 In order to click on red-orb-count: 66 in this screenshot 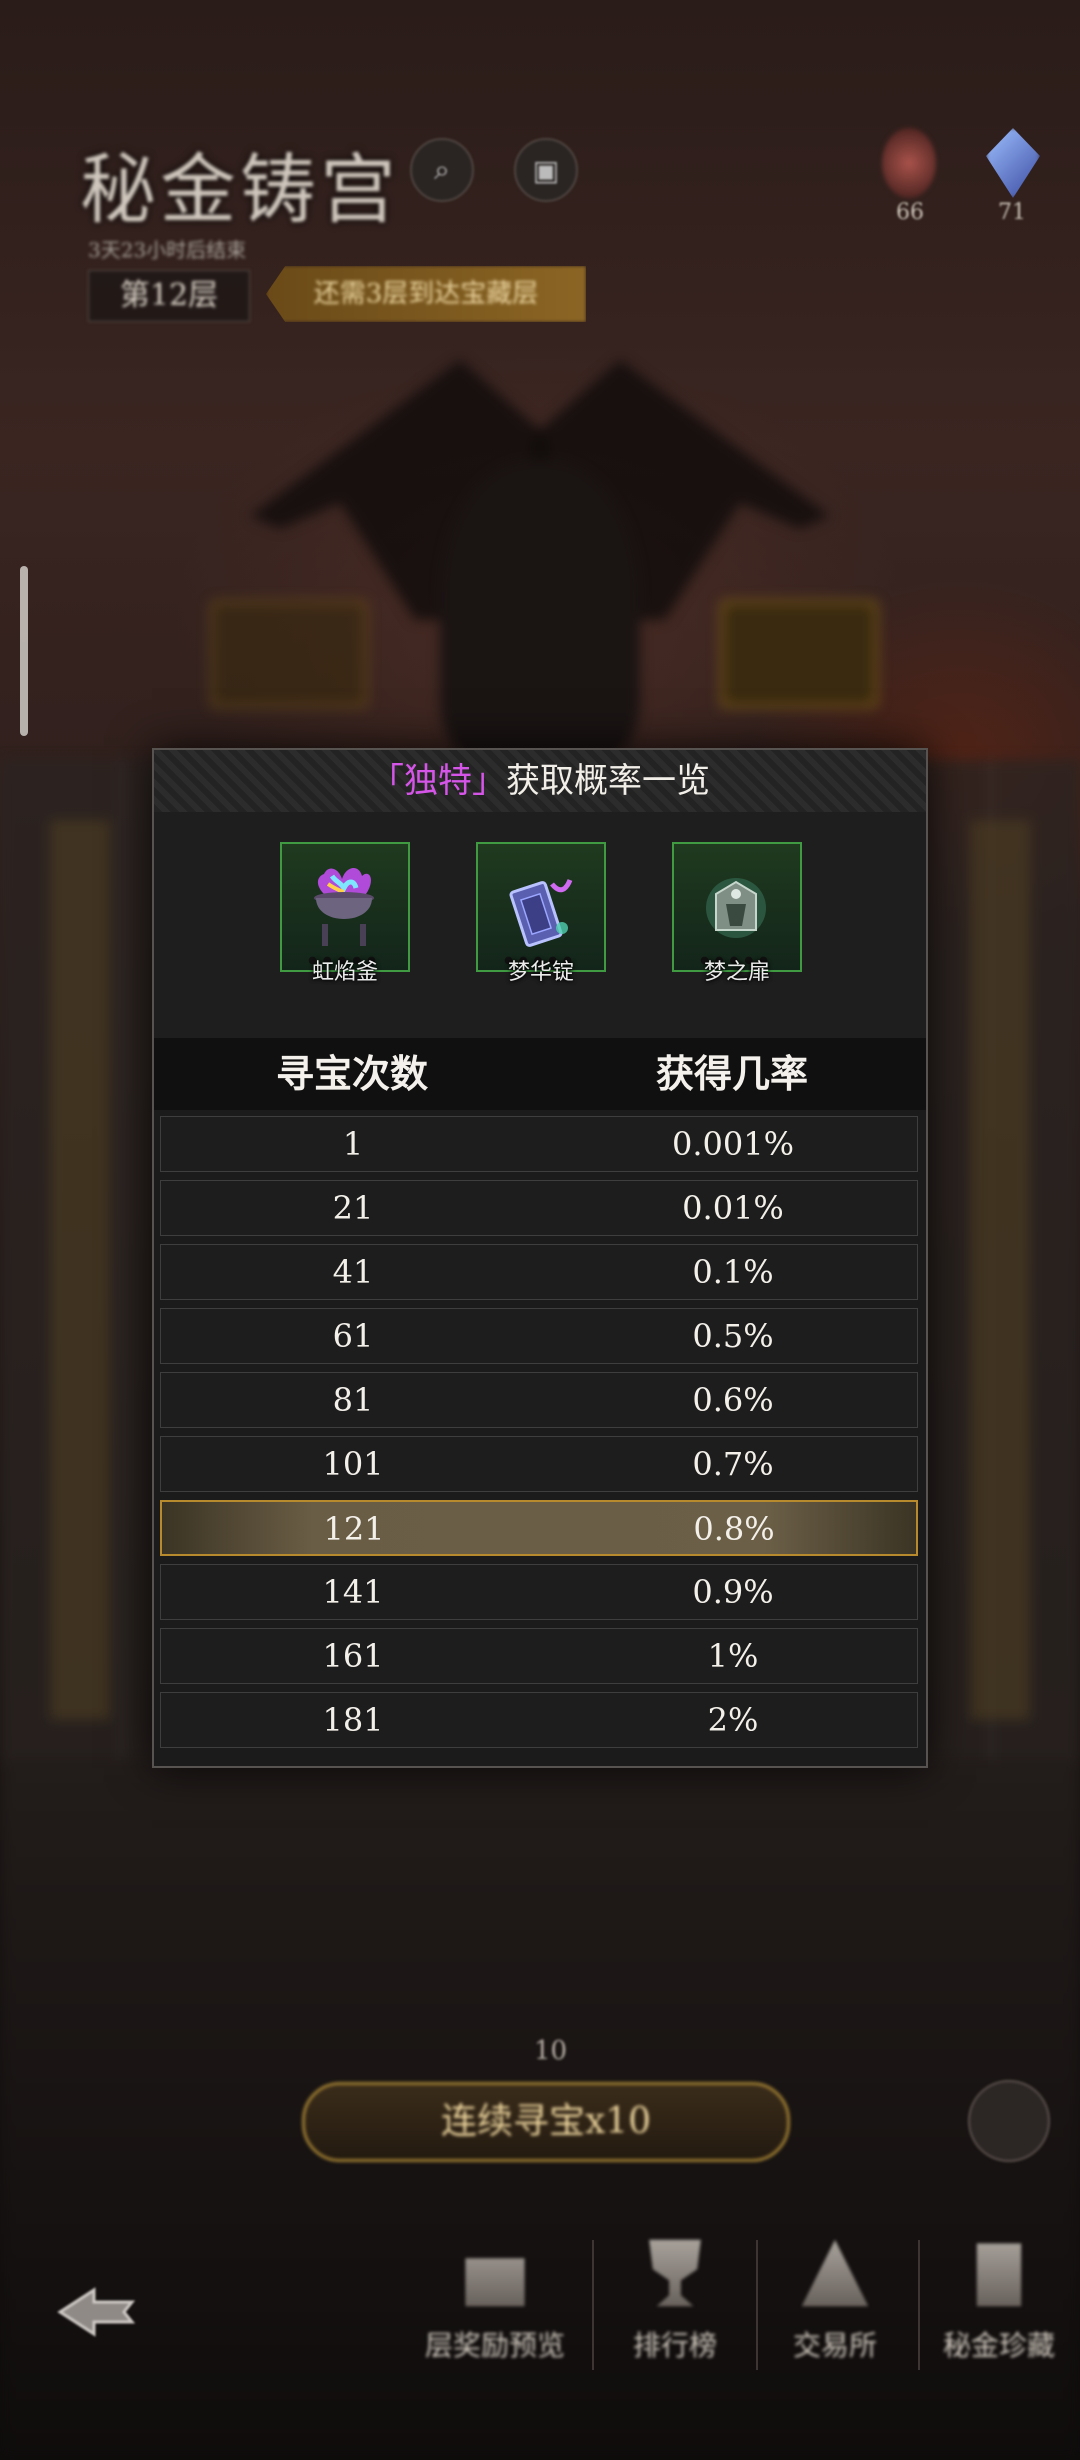, I will do `click(910, 212)`.